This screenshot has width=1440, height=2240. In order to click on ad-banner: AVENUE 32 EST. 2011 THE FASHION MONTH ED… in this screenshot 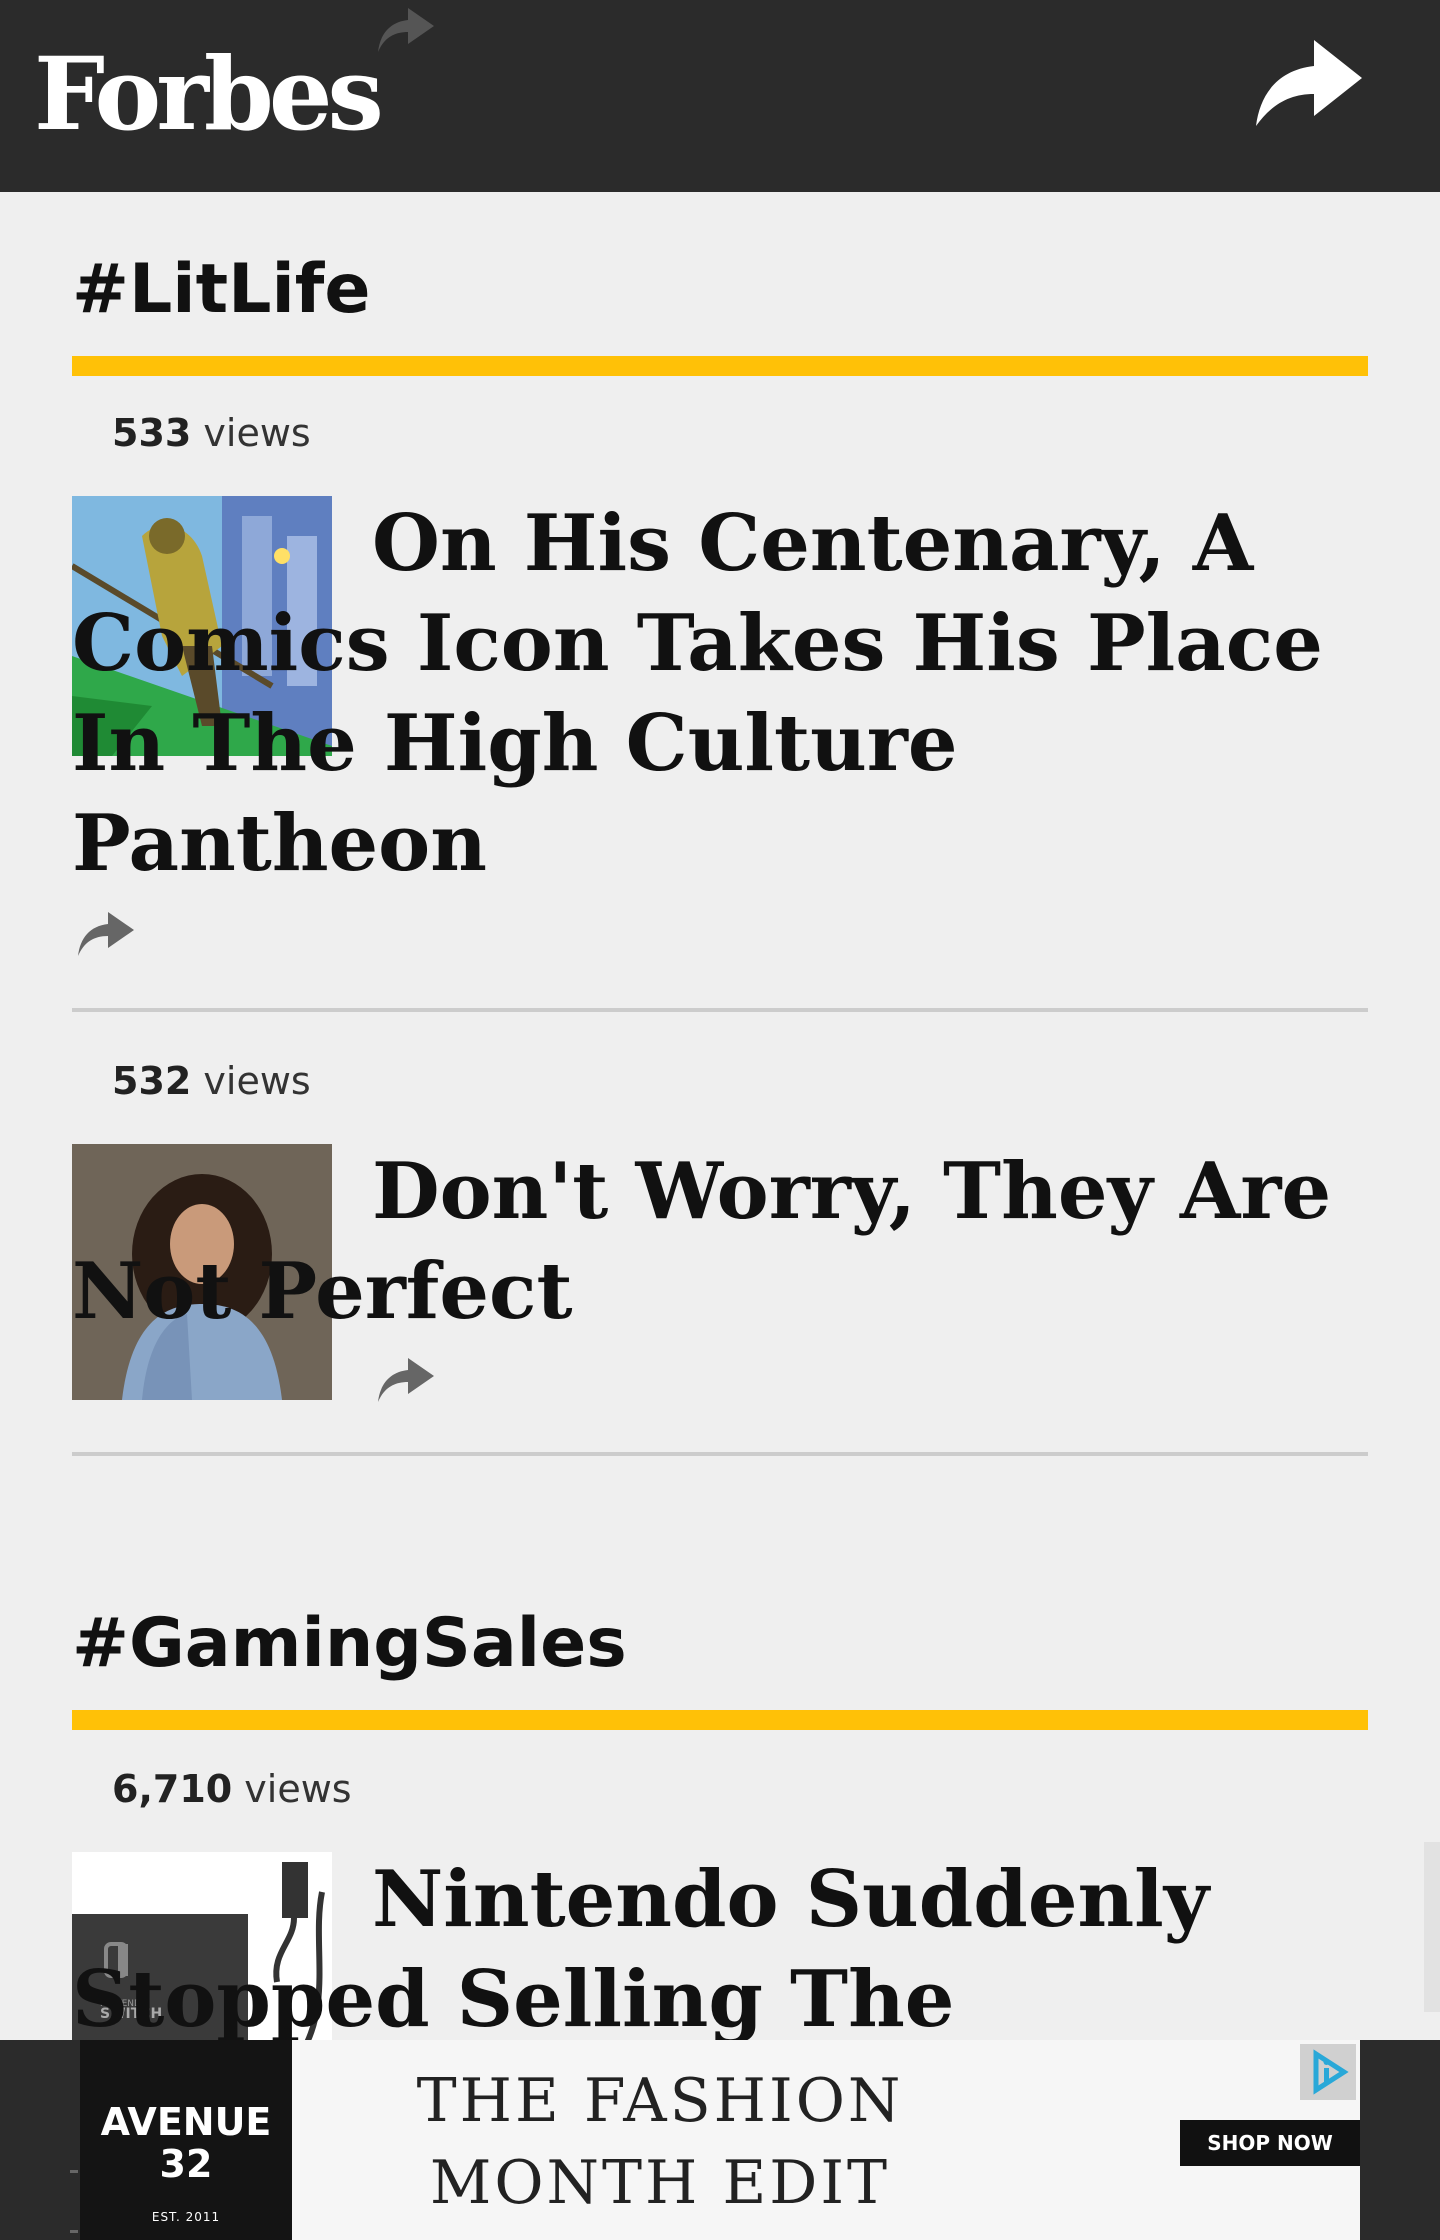, I will do `click(720, 2140)`.